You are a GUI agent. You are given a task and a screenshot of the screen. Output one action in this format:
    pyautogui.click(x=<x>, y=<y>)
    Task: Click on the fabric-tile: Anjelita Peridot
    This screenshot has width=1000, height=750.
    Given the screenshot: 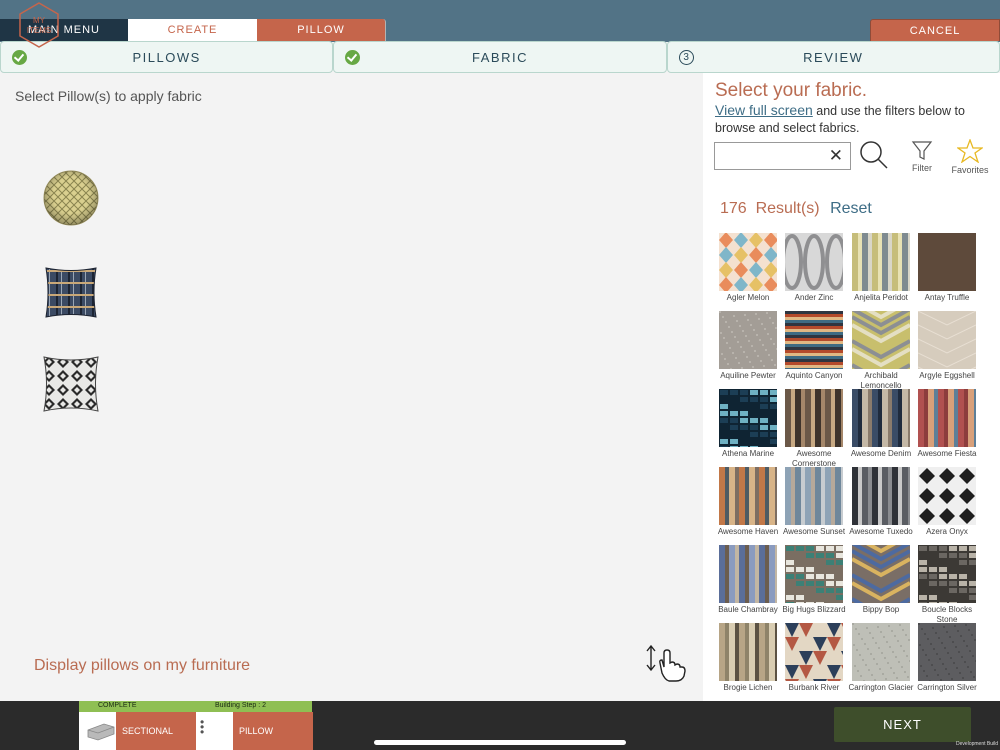 What is the action you would take?
    pyautogui.click(x=881, y=268)
    